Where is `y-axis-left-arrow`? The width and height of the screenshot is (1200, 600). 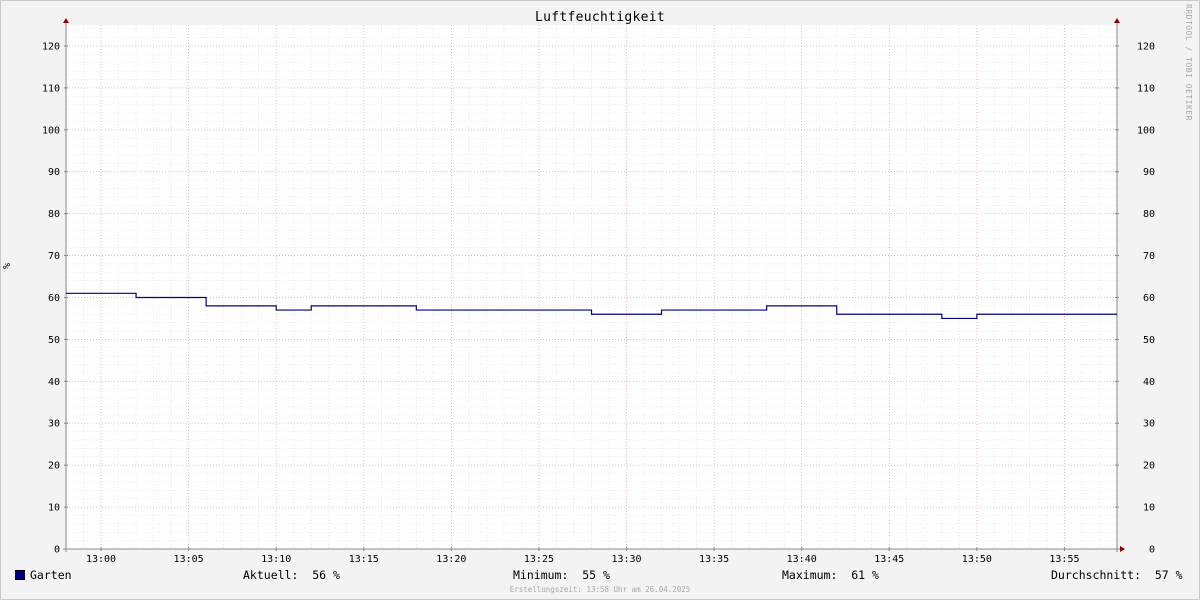
y-axis-left-arrow is located at coordinates (66, 20).